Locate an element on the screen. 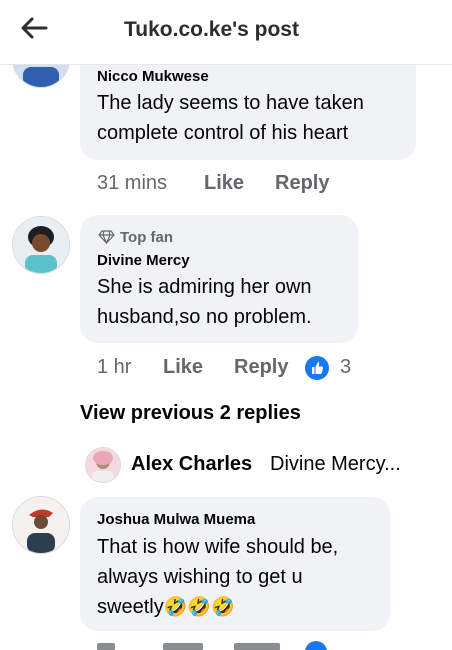 The image size is (452, 650). avatar-joshua is located at coordinates (41, 525).